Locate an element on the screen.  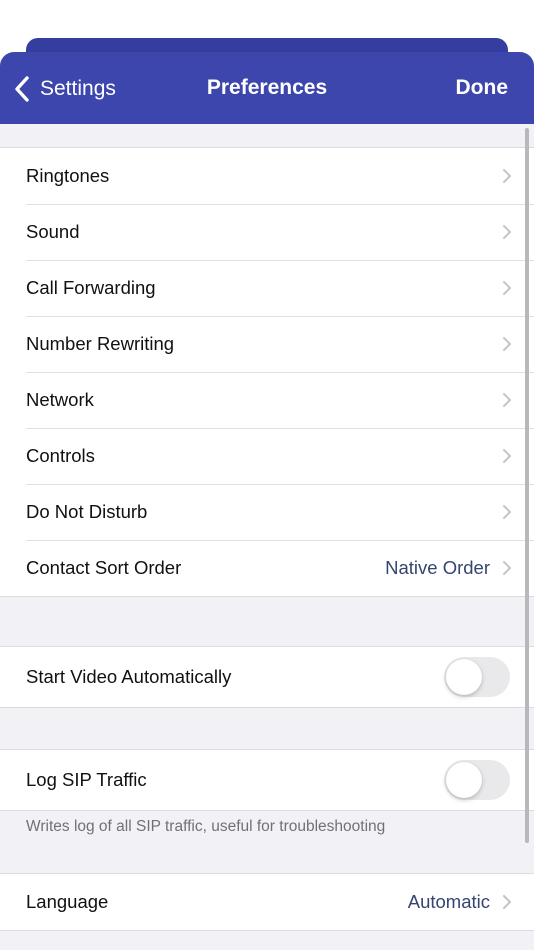
log-sip-toggle is located at coordinates (477, 780).